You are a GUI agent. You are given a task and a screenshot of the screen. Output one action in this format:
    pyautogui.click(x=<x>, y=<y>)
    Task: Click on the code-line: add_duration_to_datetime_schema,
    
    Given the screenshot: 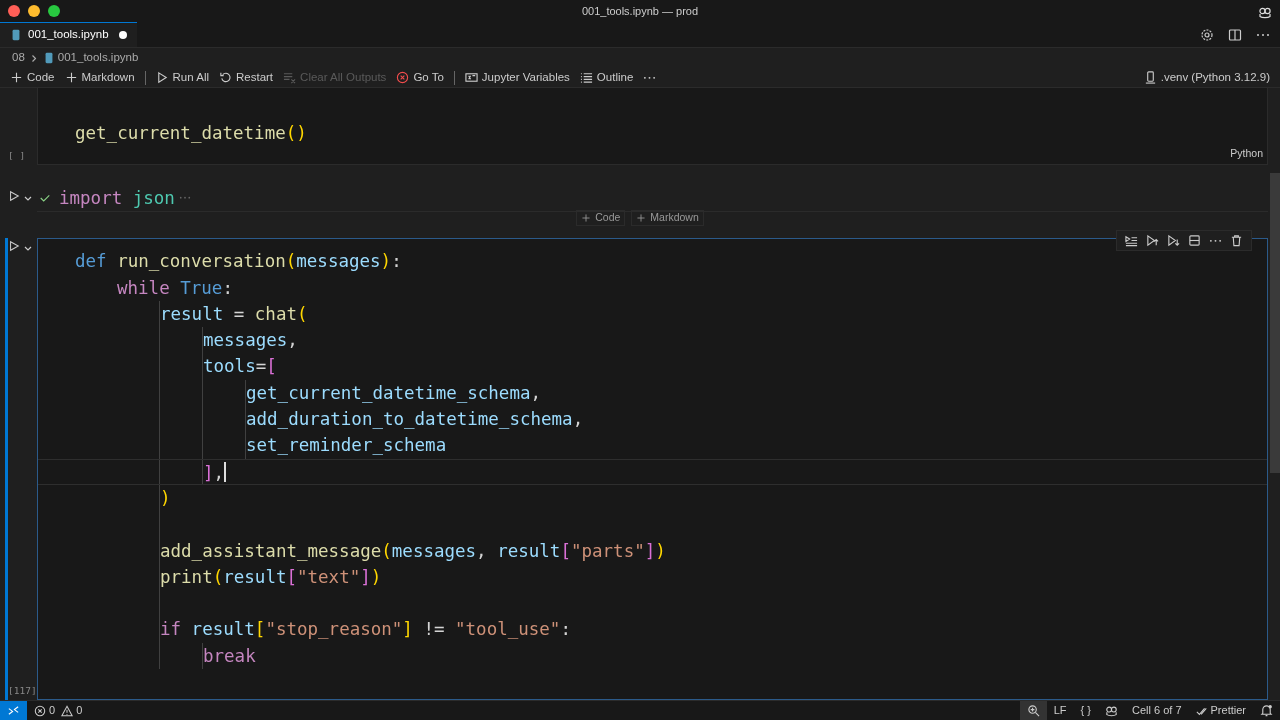 What is the action you would take?
    pyautogui.click(x=415, y=420)
    